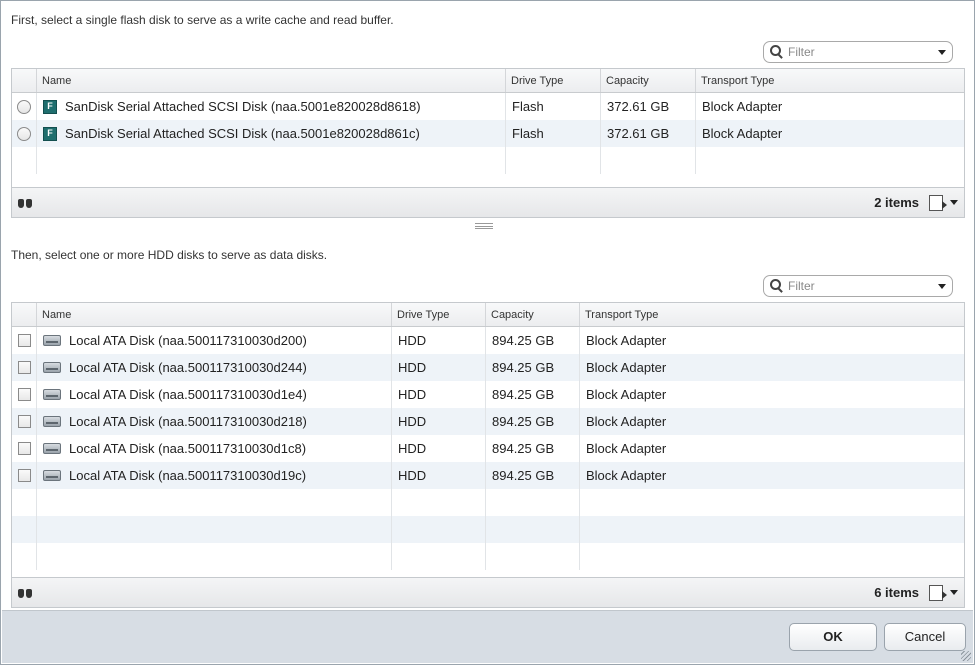 This screenshot has height=665, width=975. I want to click on flash-col-select, so click(24, 80).